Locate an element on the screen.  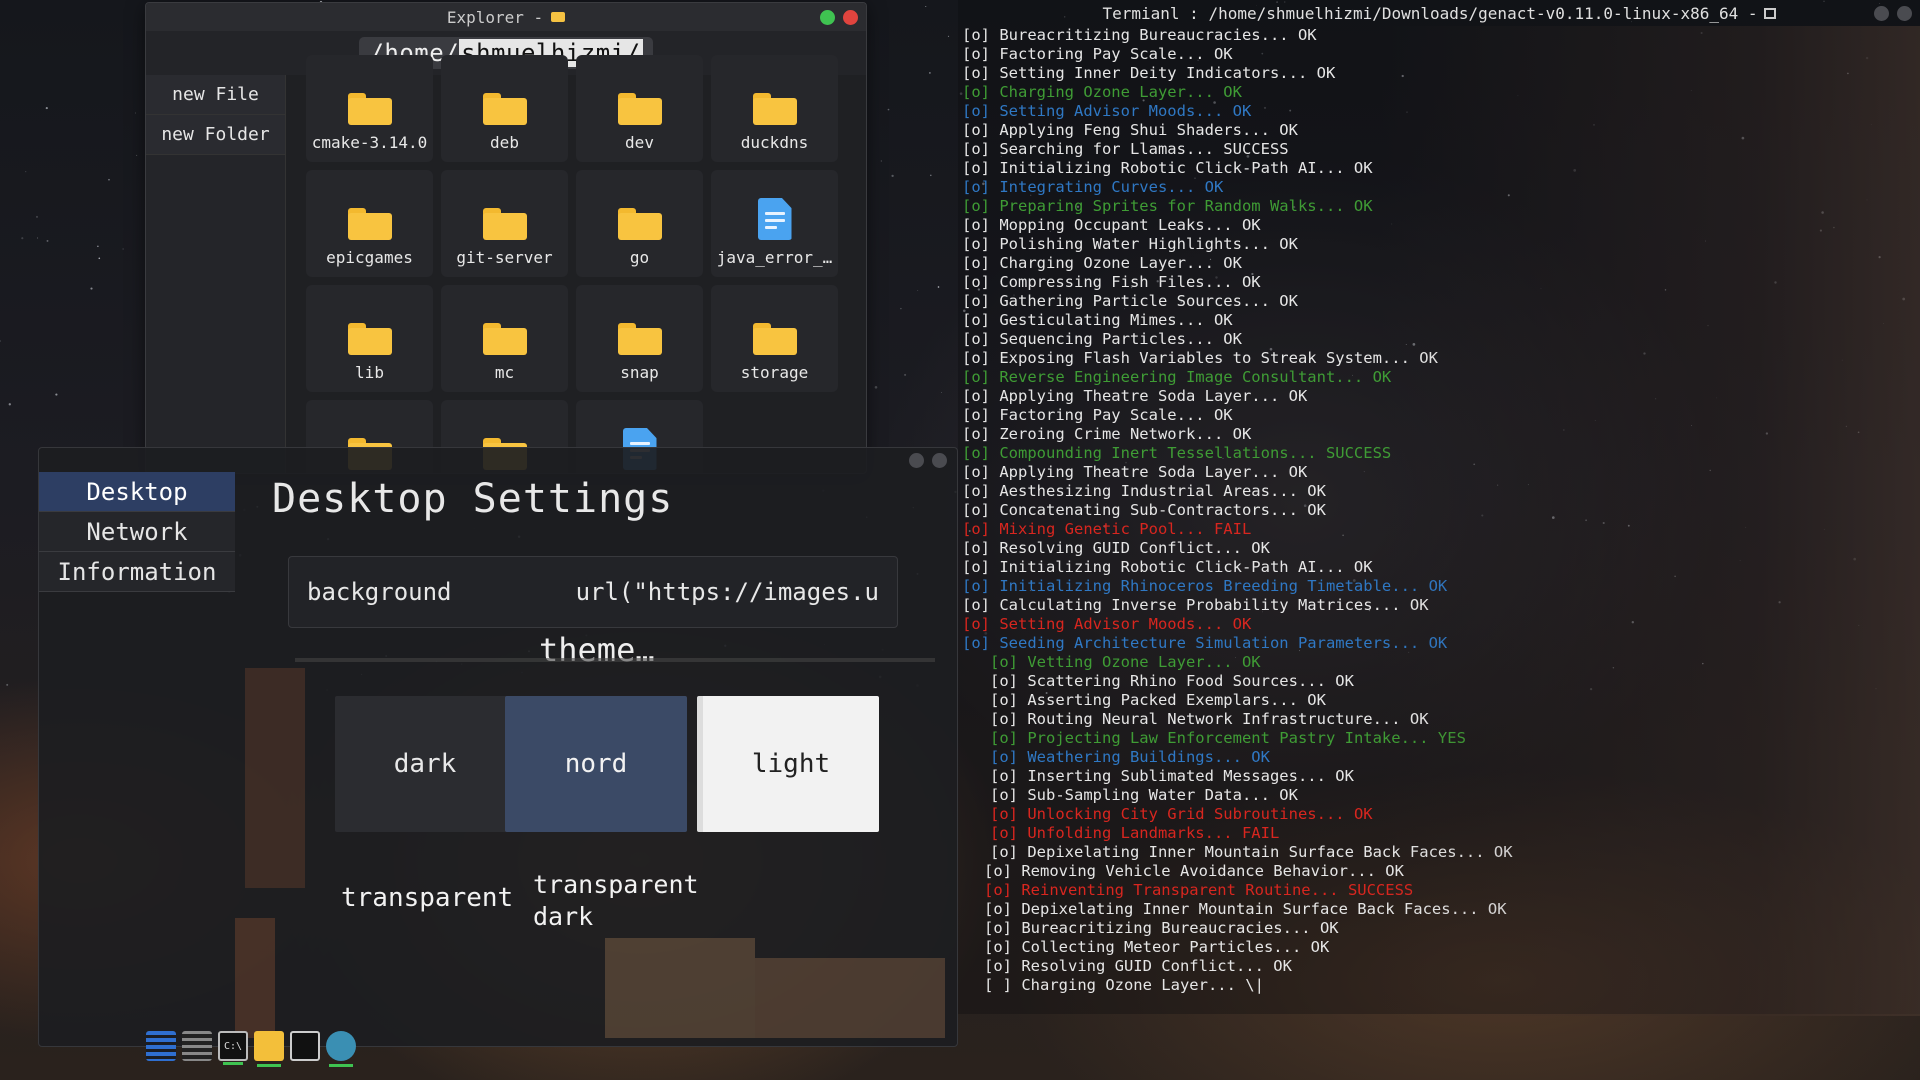
file-item: git-server is located at coordinates (504, 223).